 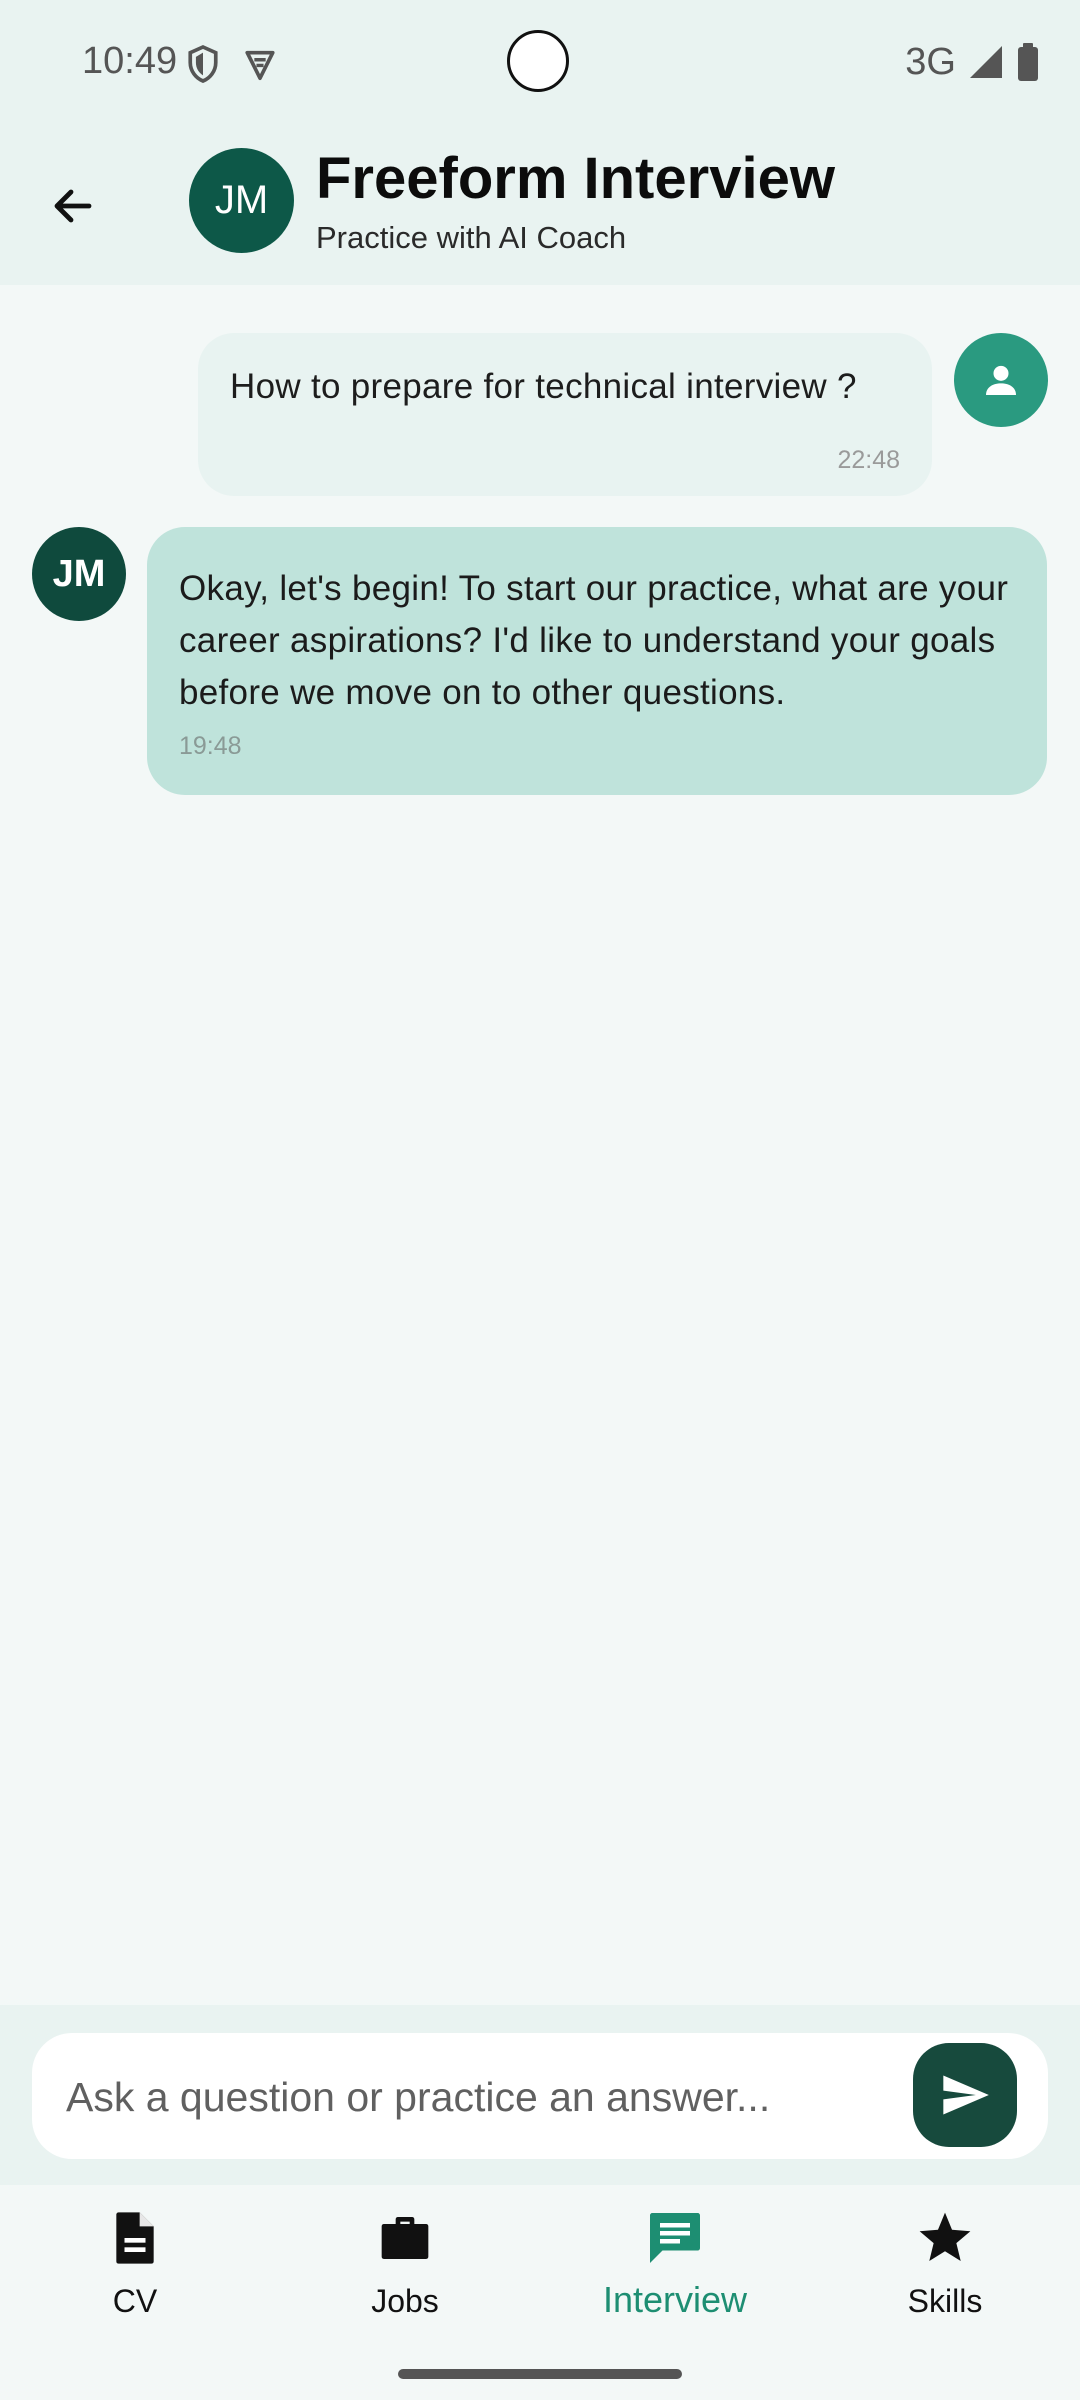 I want to click on status-time: 10:49, so click(x=130, y=61).